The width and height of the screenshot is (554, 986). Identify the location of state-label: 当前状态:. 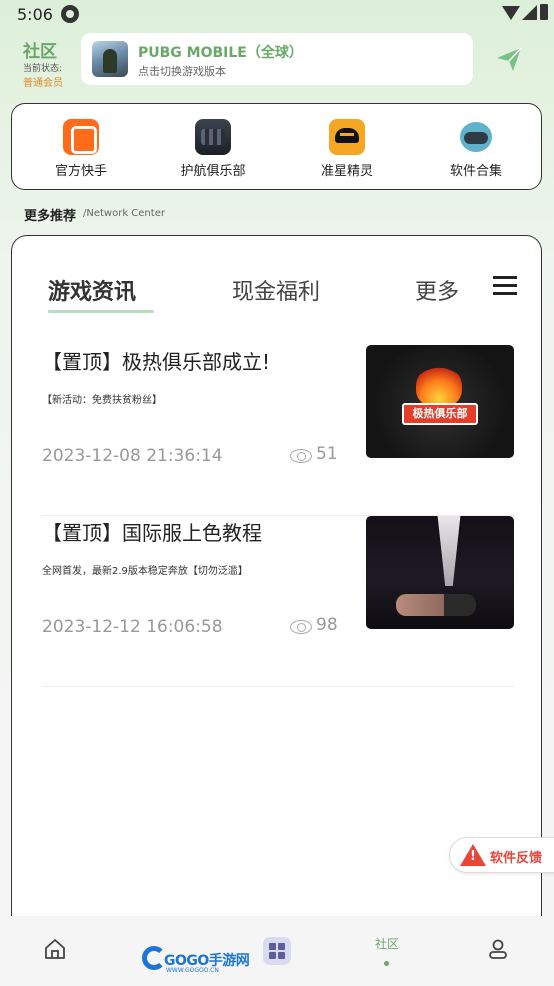
(43, 69).